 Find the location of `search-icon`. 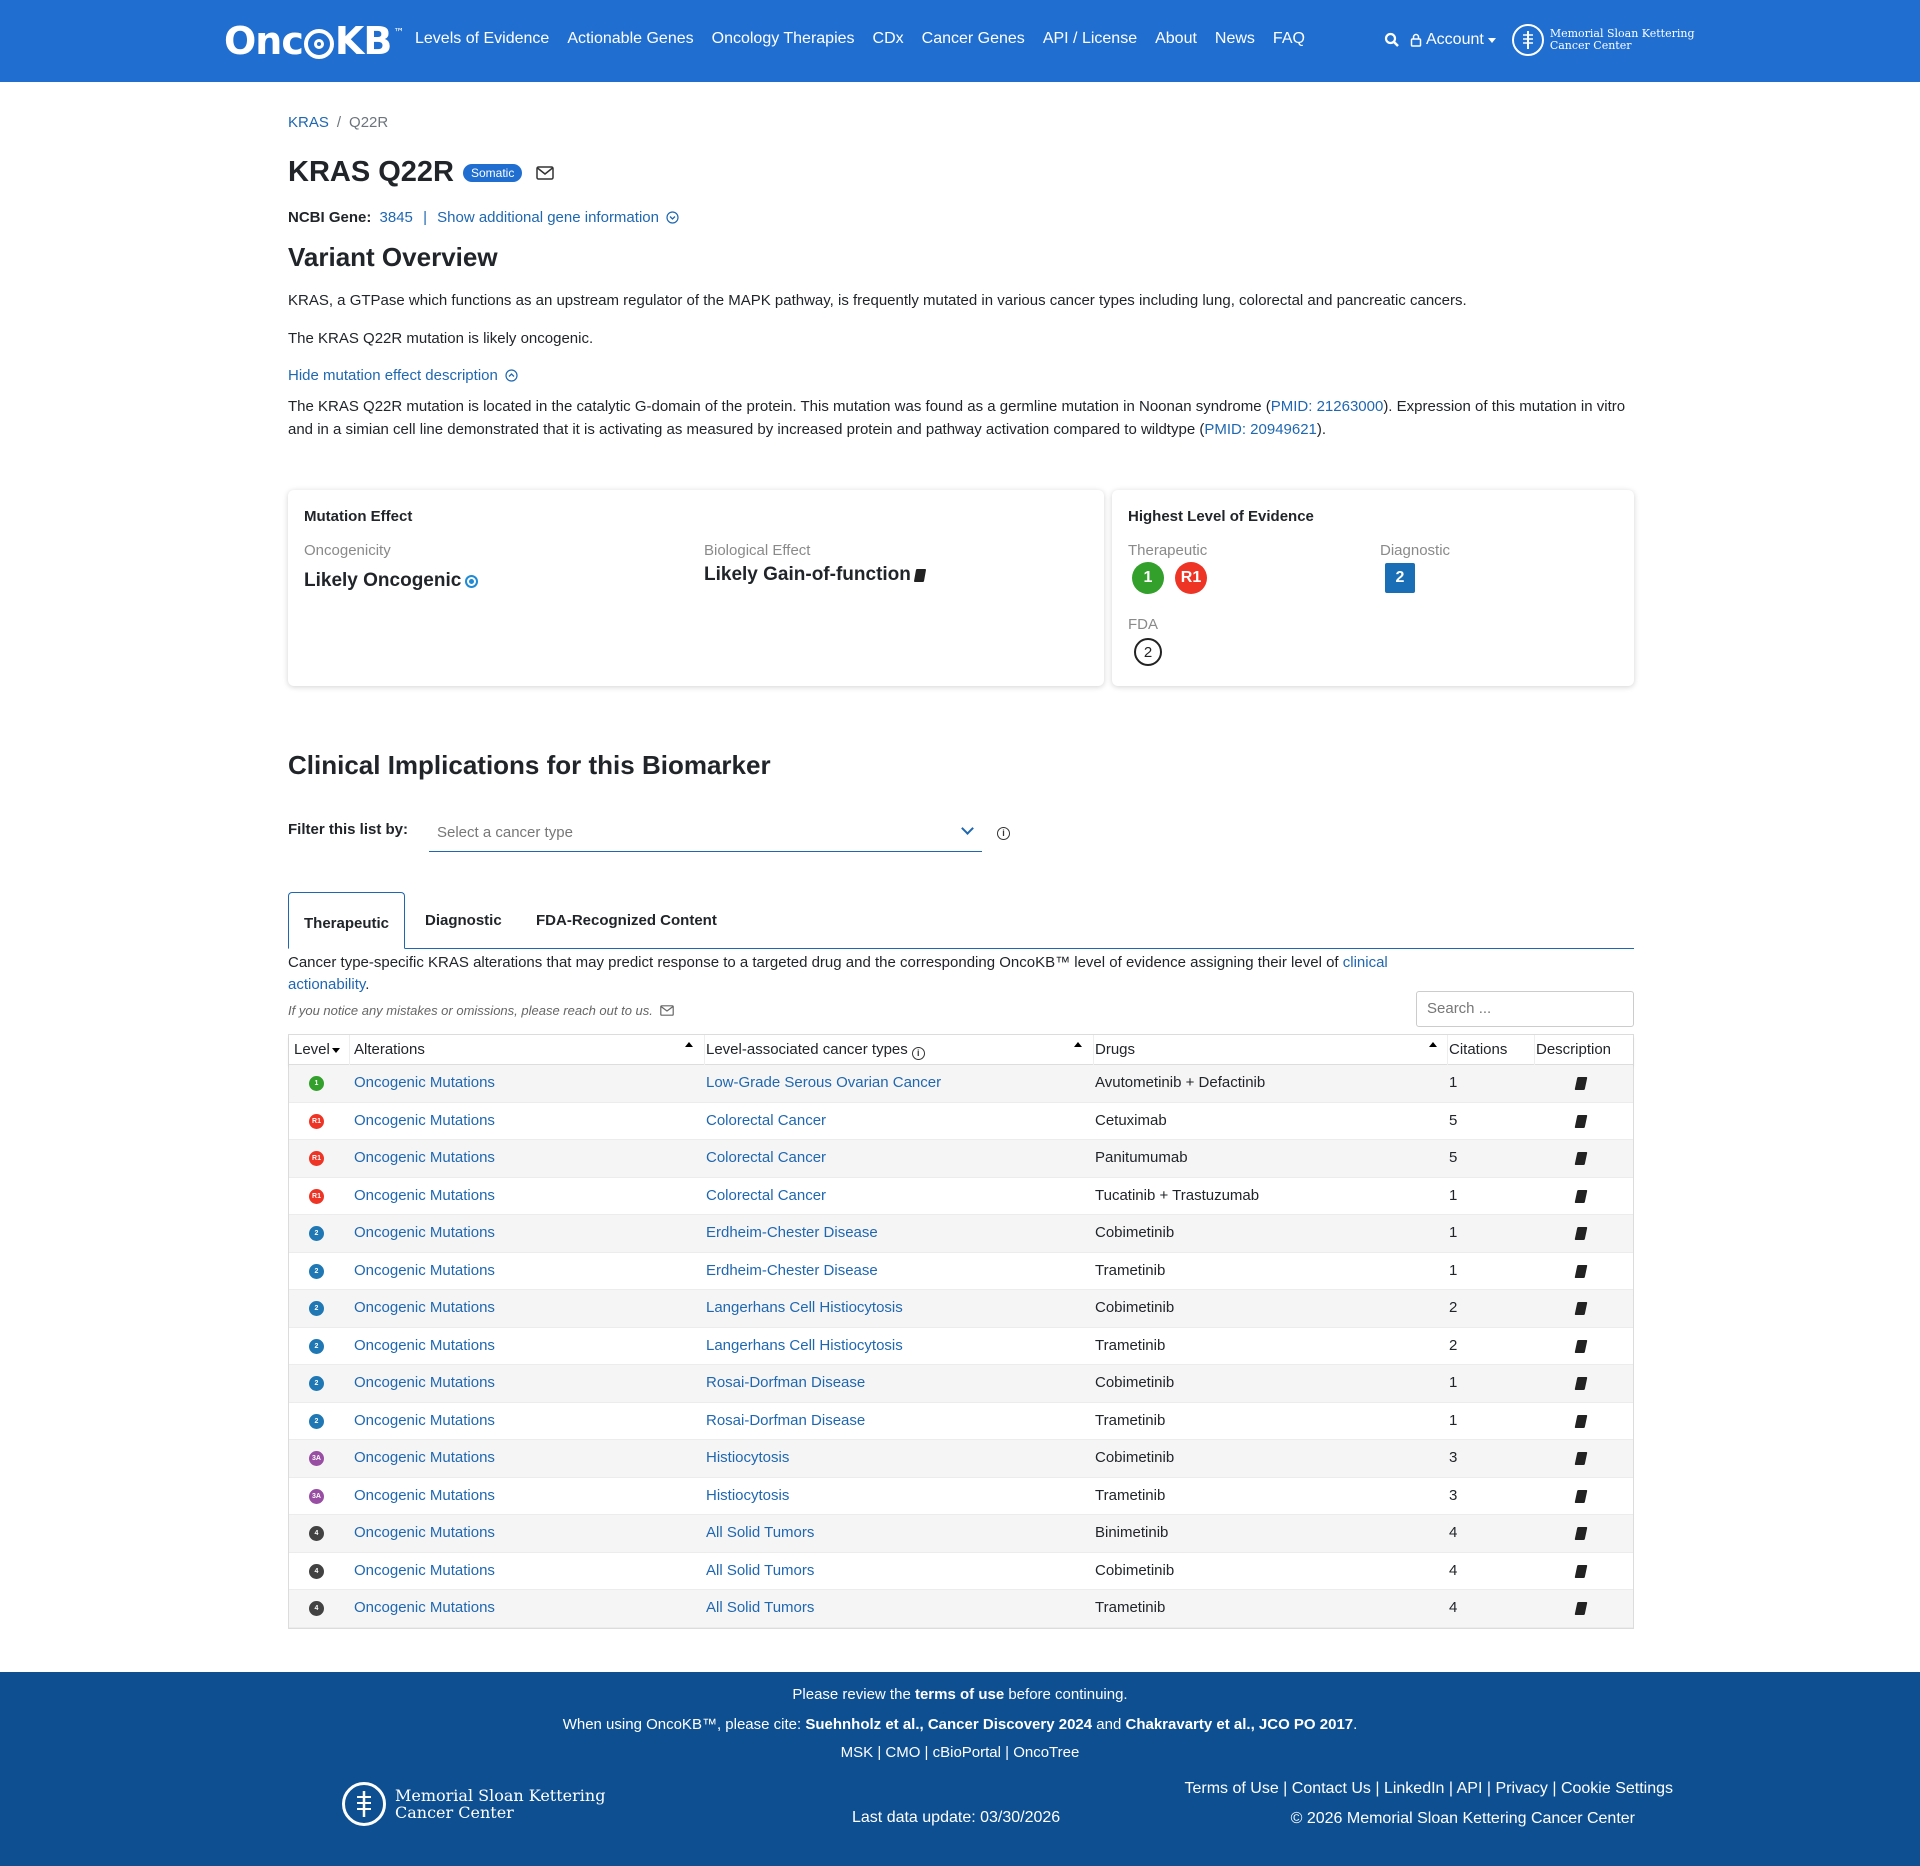

search-icon is located at coordinates (1392, 40).